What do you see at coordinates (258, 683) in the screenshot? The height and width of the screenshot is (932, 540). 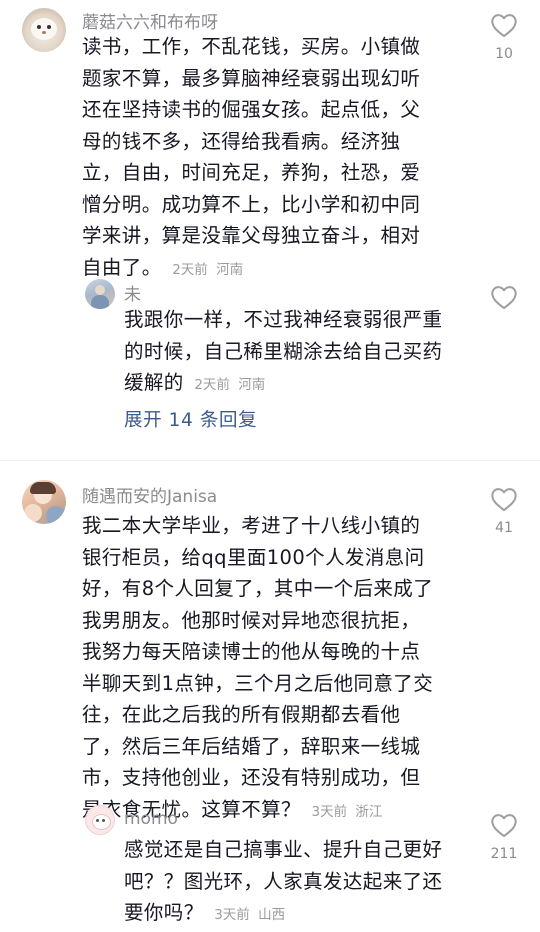 I see `comment-line: 半聊天到1点钟，三个月之后他同意了交` at bounding box center [258, 683].